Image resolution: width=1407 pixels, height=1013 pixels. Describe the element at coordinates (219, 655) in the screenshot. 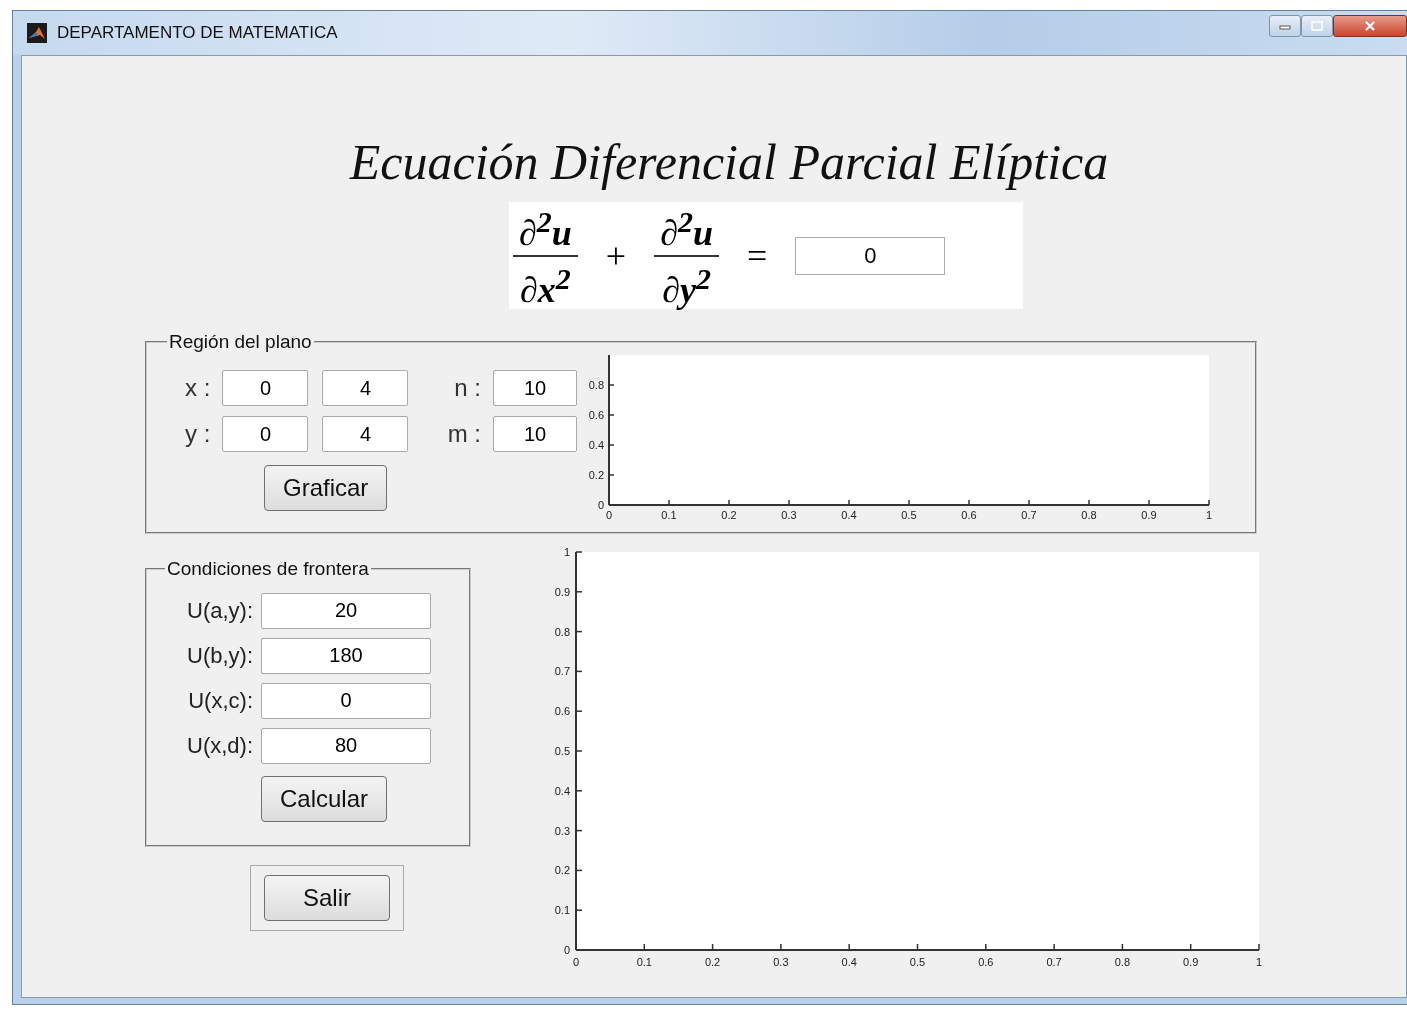

I see `field-label: U(b,y):` at that location.